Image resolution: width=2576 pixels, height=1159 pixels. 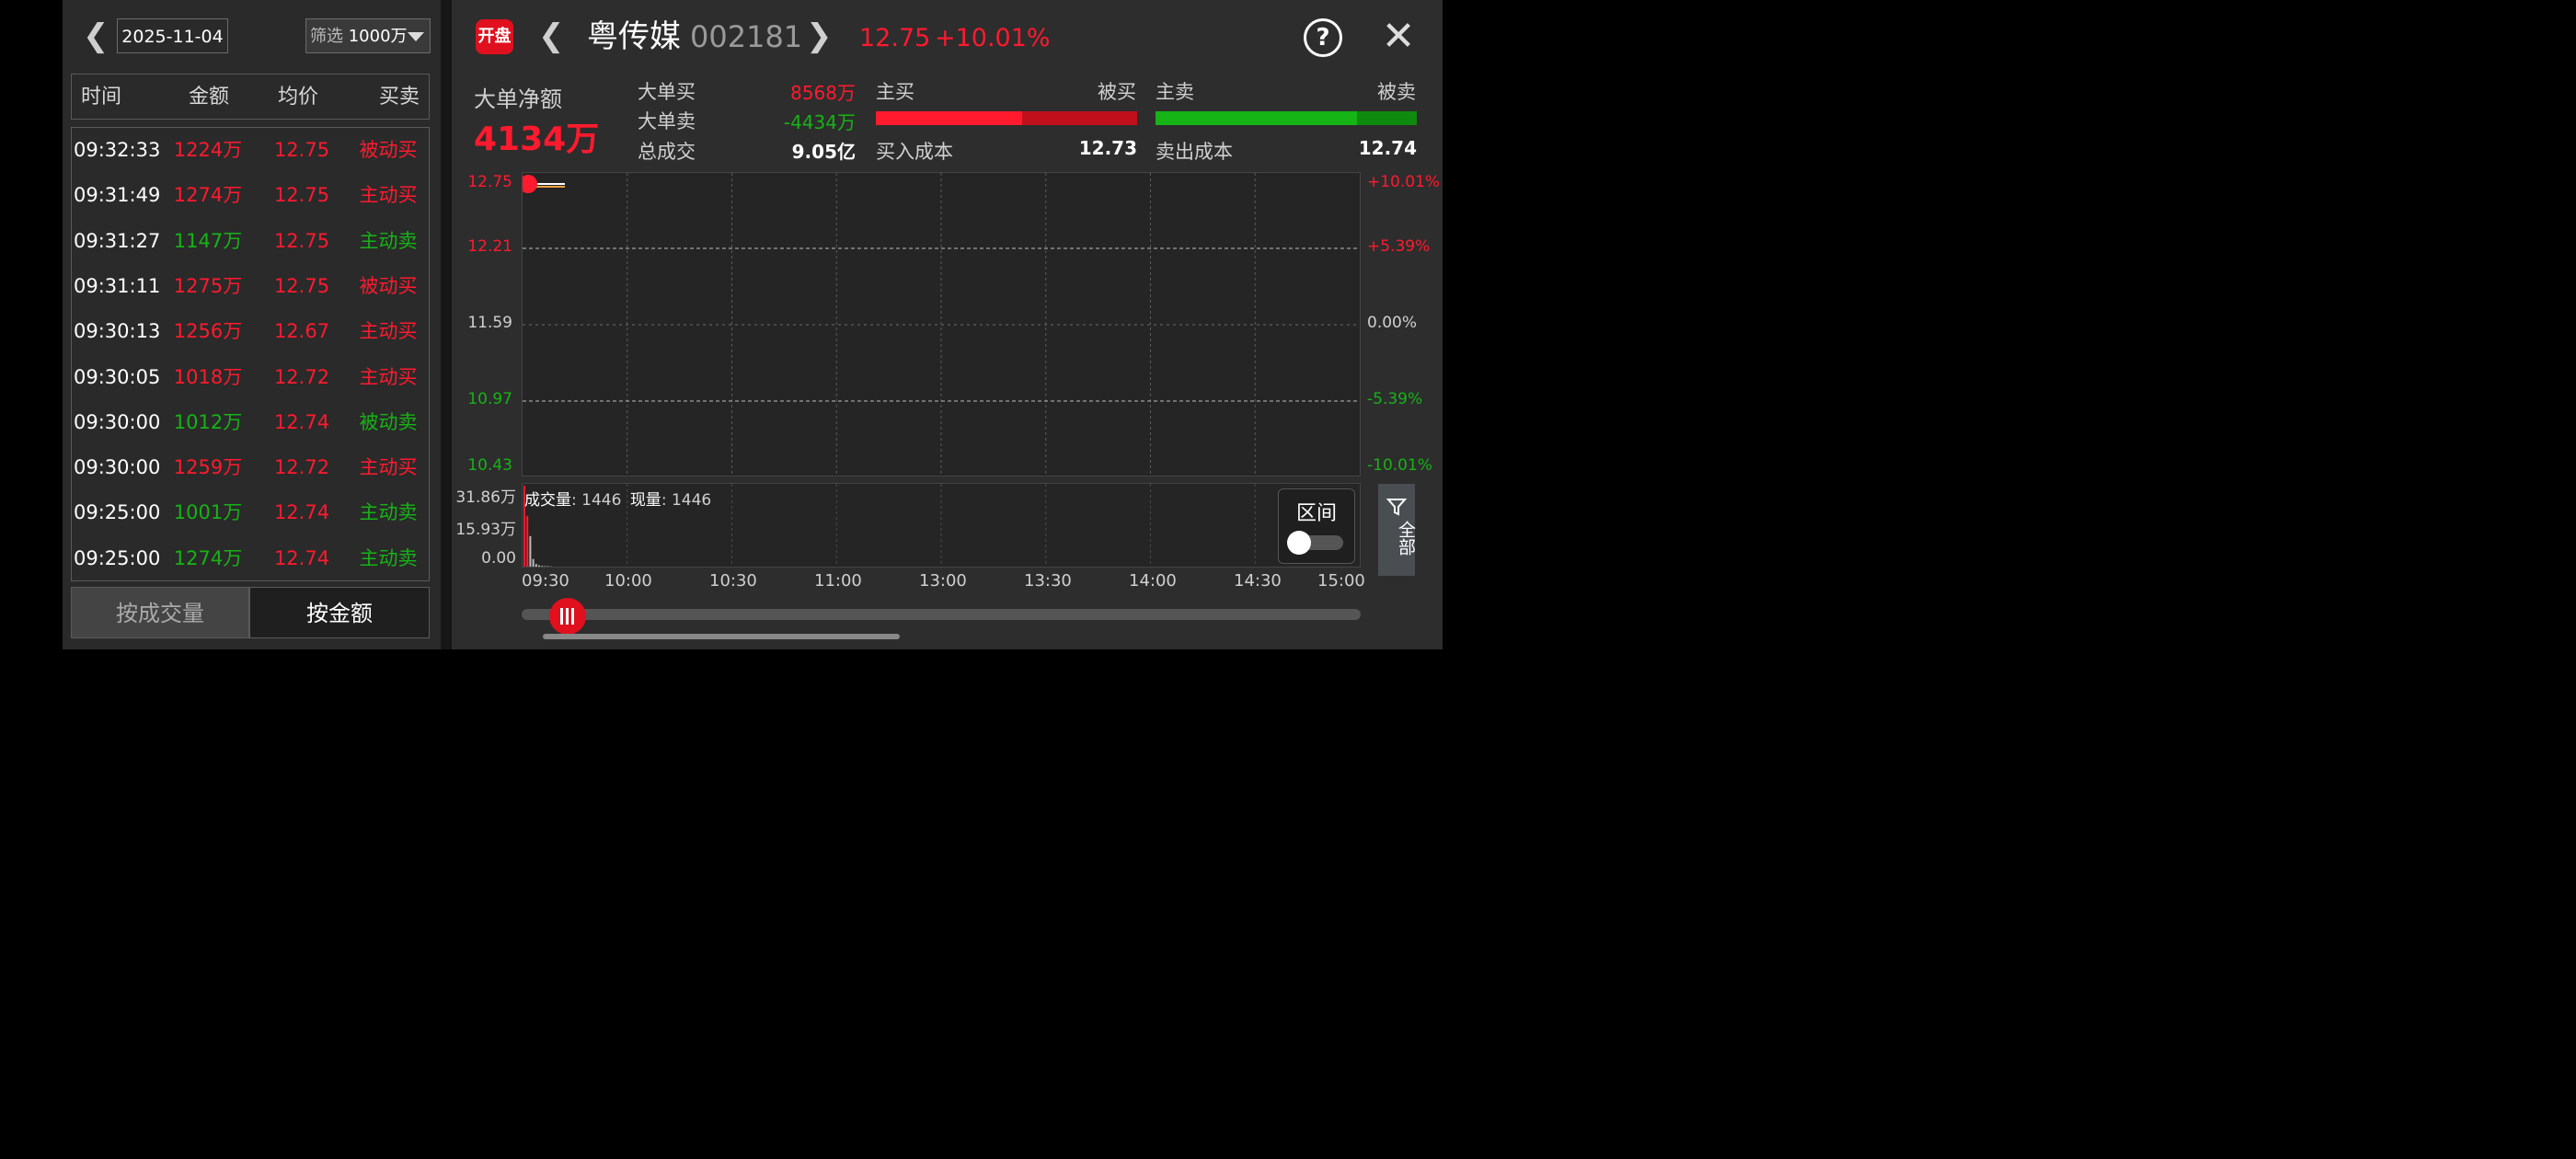 What do you see at coordinates (721, 636) in the screenshot?
I see `horizontal-scrollbar` at bounding box center [721, 636].